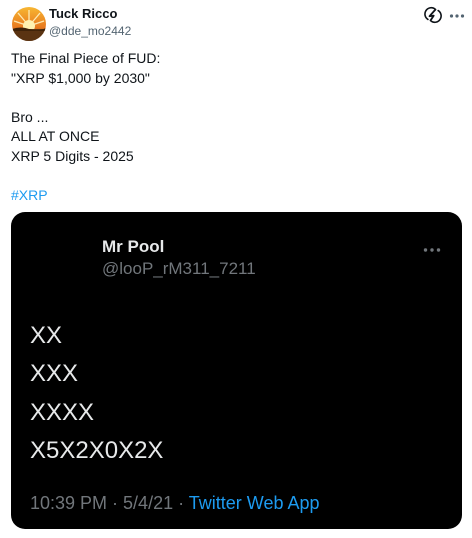 The height and width of the screenshot is (538, 472). What do you see at coordinates (433, 15) in the screenshot?
I see `grok-icon` at bounding box center [433, 15].